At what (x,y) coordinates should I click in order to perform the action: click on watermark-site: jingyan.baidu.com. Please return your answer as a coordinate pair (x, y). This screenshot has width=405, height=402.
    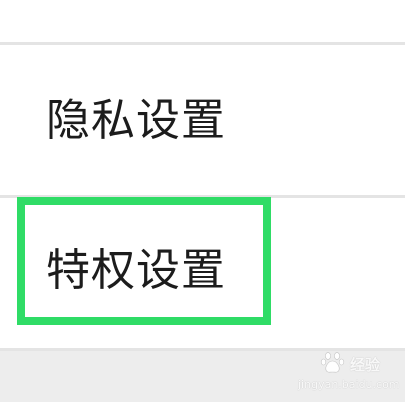
    Looking at the image, I should click on (349, 384).